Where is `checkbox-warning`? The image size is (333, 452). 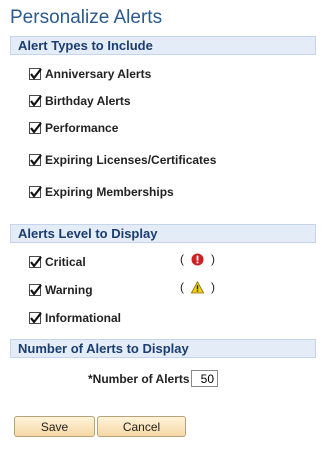
checkbox-warning is located at coordinates (35, 290).